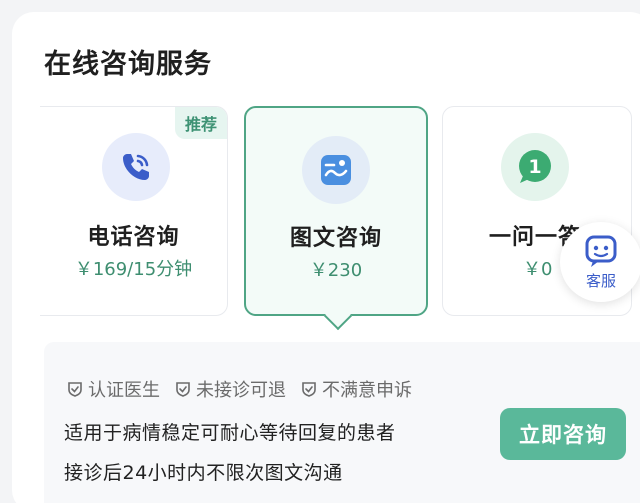  What do you see at coordinates (563, 434) in the screenshot?
I see `consult-now-button: 立即咨询` at bounding box center [563, 434].